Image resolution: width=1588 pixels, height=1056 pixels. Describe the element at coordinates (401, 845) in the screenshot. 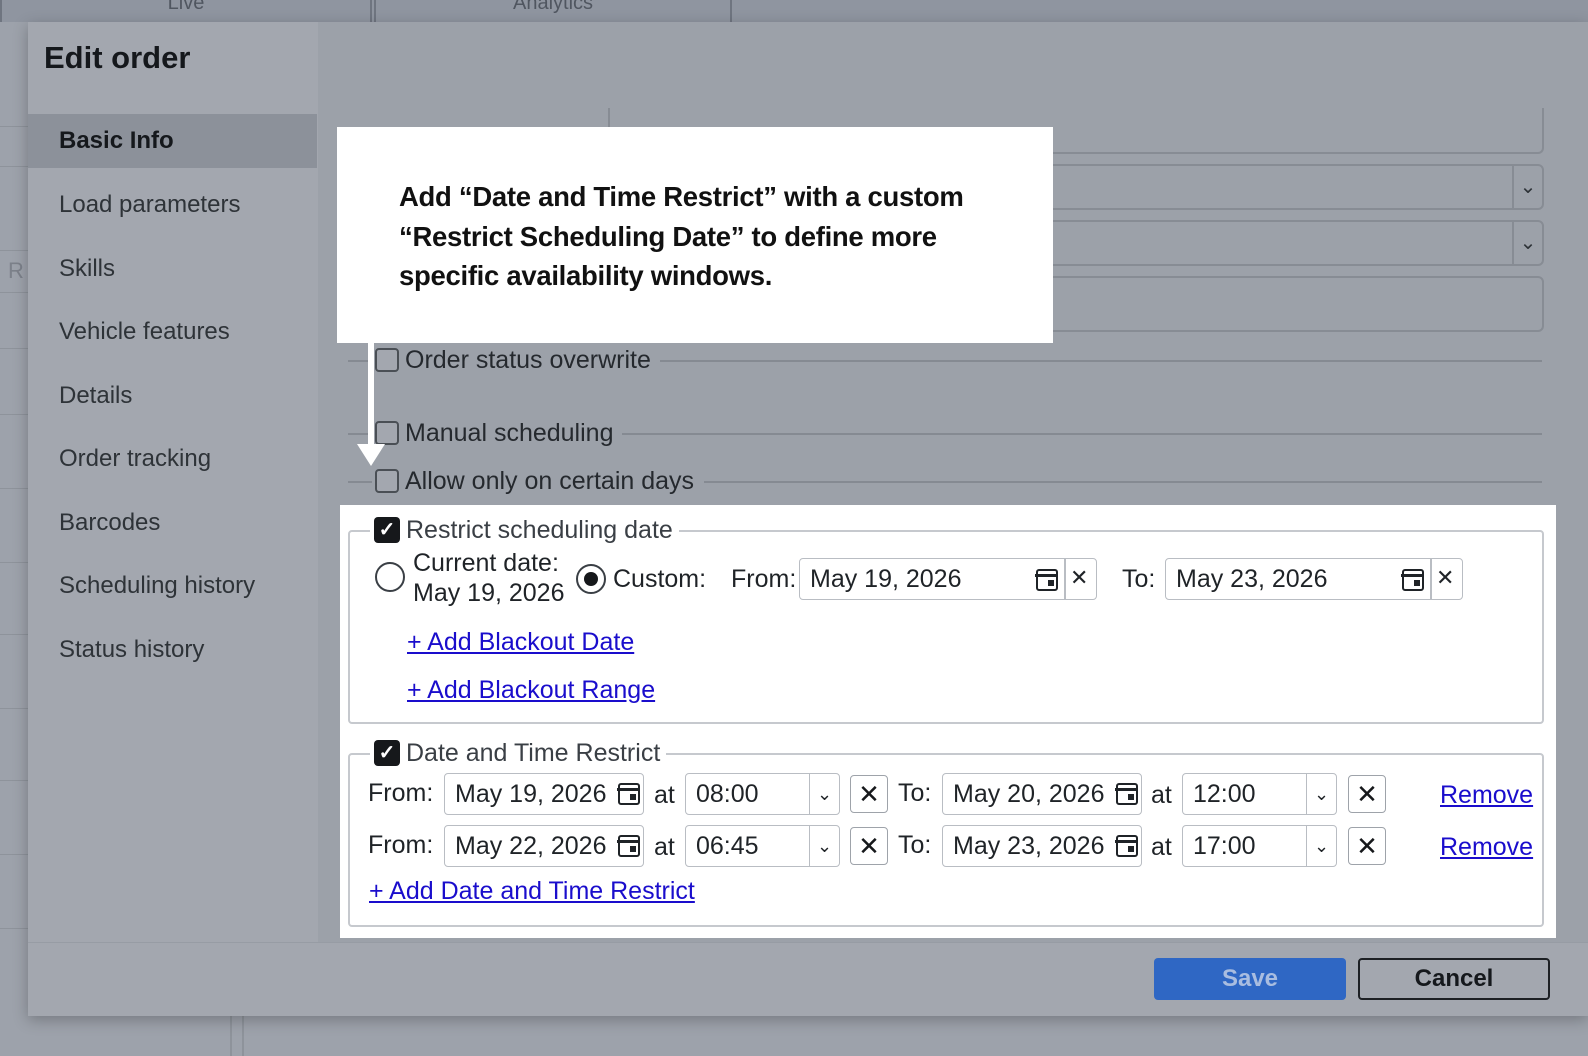

I see `row2-from-label: From:` at that location.